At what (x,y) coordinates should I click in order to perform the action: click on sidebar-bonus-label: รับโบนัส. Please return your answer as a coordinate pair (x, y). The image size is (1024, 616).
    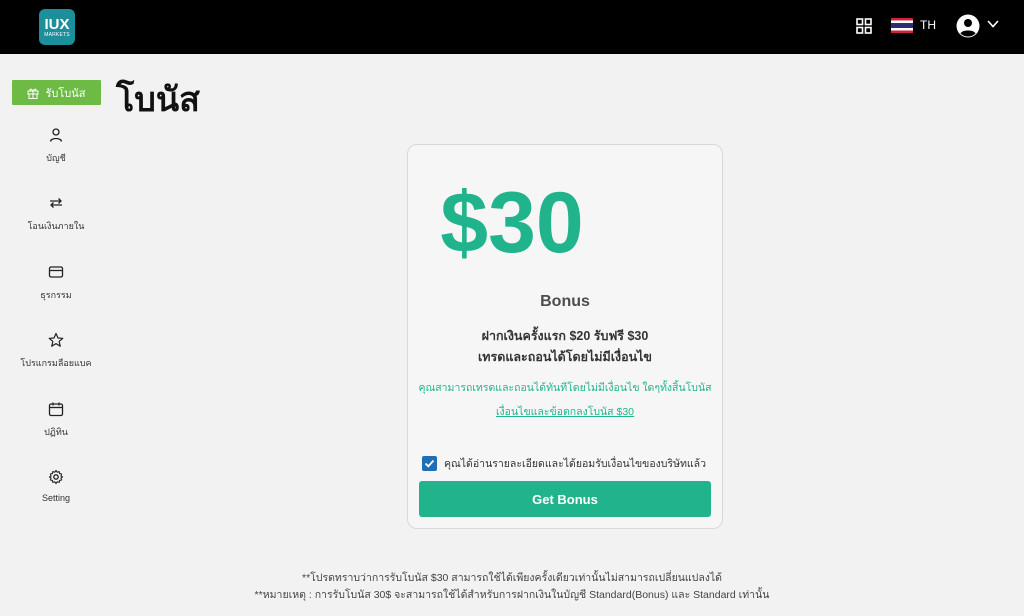
    Looking at the image, I should click on (65, 93).